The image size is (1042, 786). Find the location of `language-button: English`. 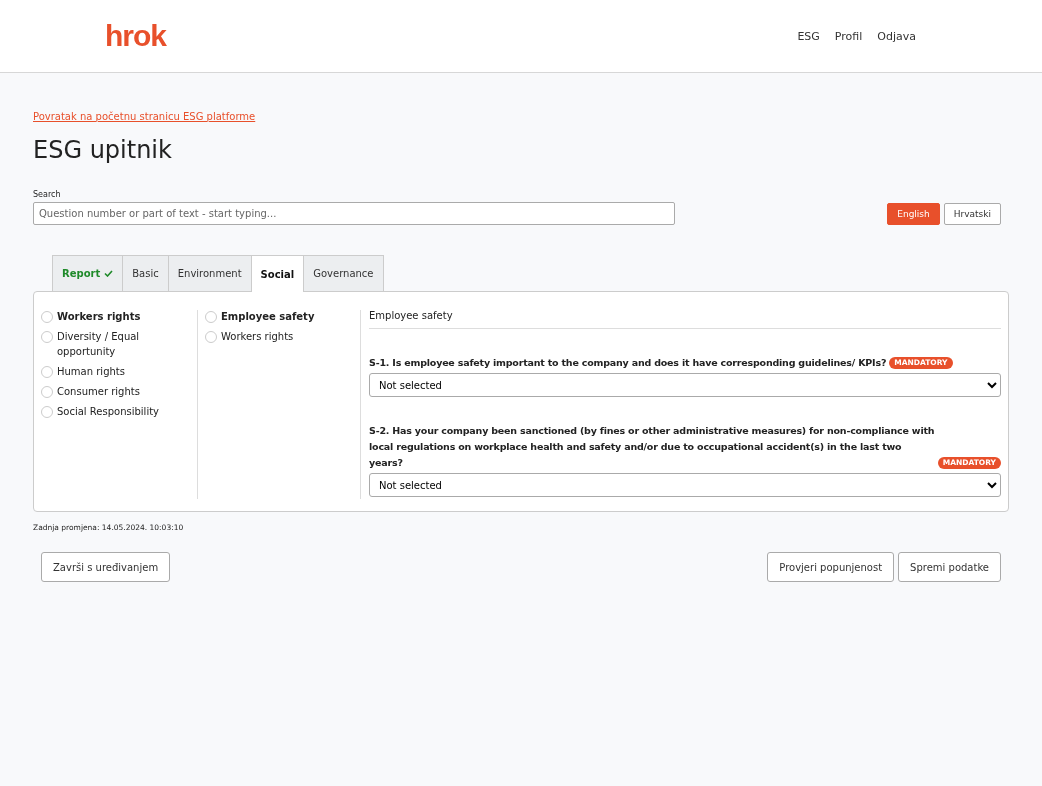

language-button: English is located at coordinates (913, 214).